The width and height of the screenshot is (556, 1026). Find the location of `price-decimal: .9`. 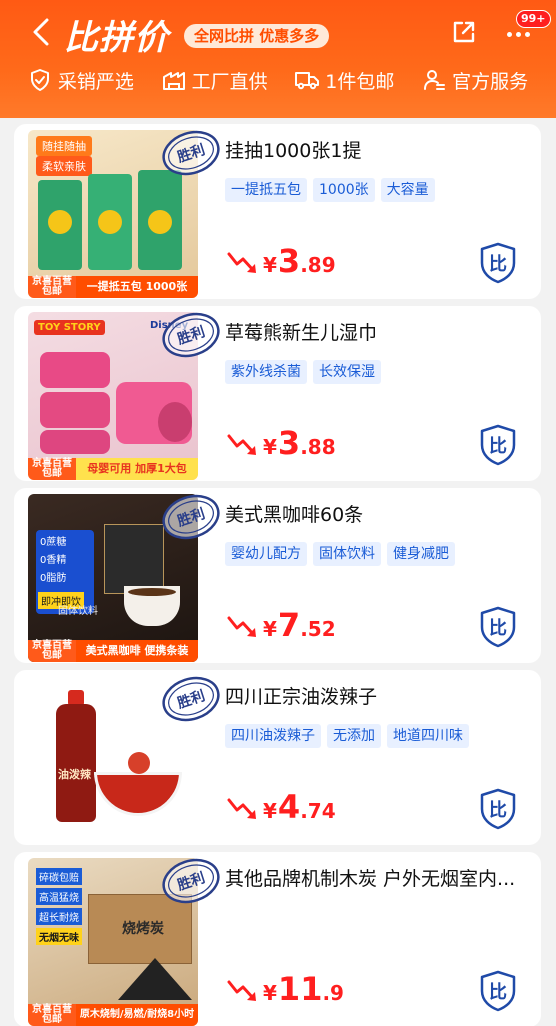

price-decimal: .9 is located at coordinates (333, 993).